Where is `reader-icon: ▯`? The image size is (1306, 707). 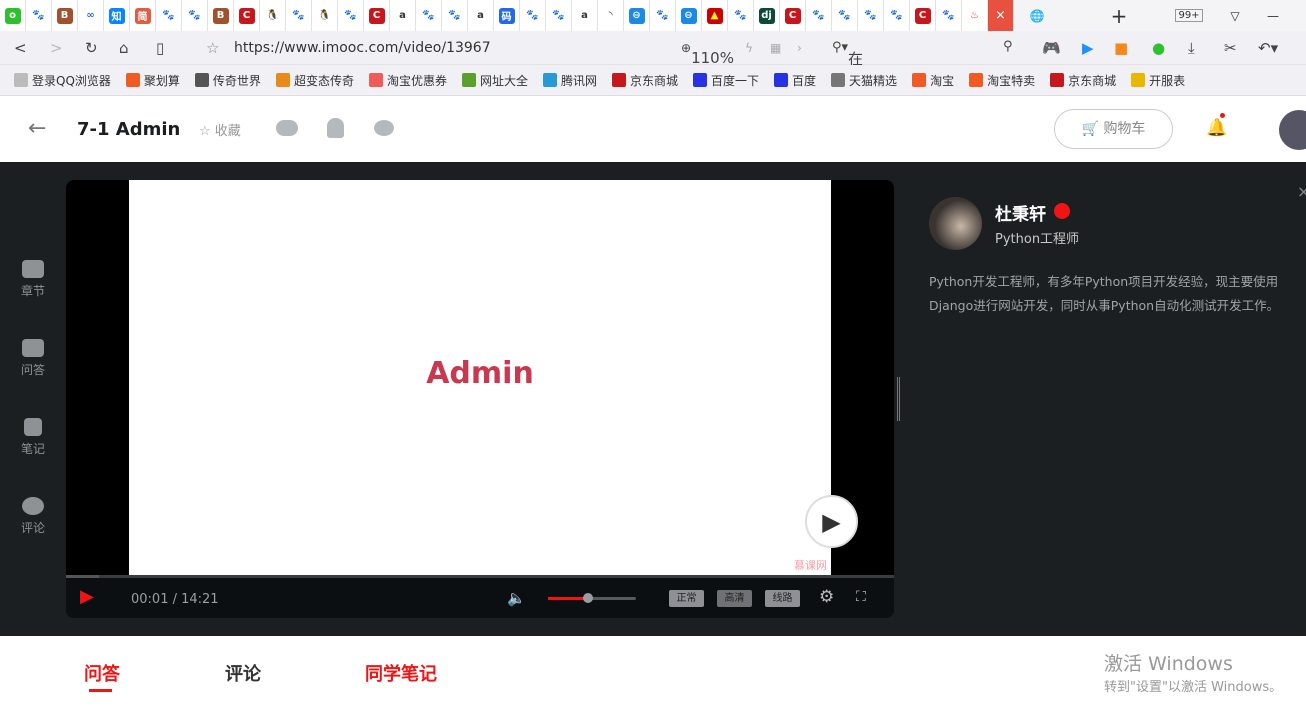
reader-icon: ▯ is located at coordinates (160, 48).